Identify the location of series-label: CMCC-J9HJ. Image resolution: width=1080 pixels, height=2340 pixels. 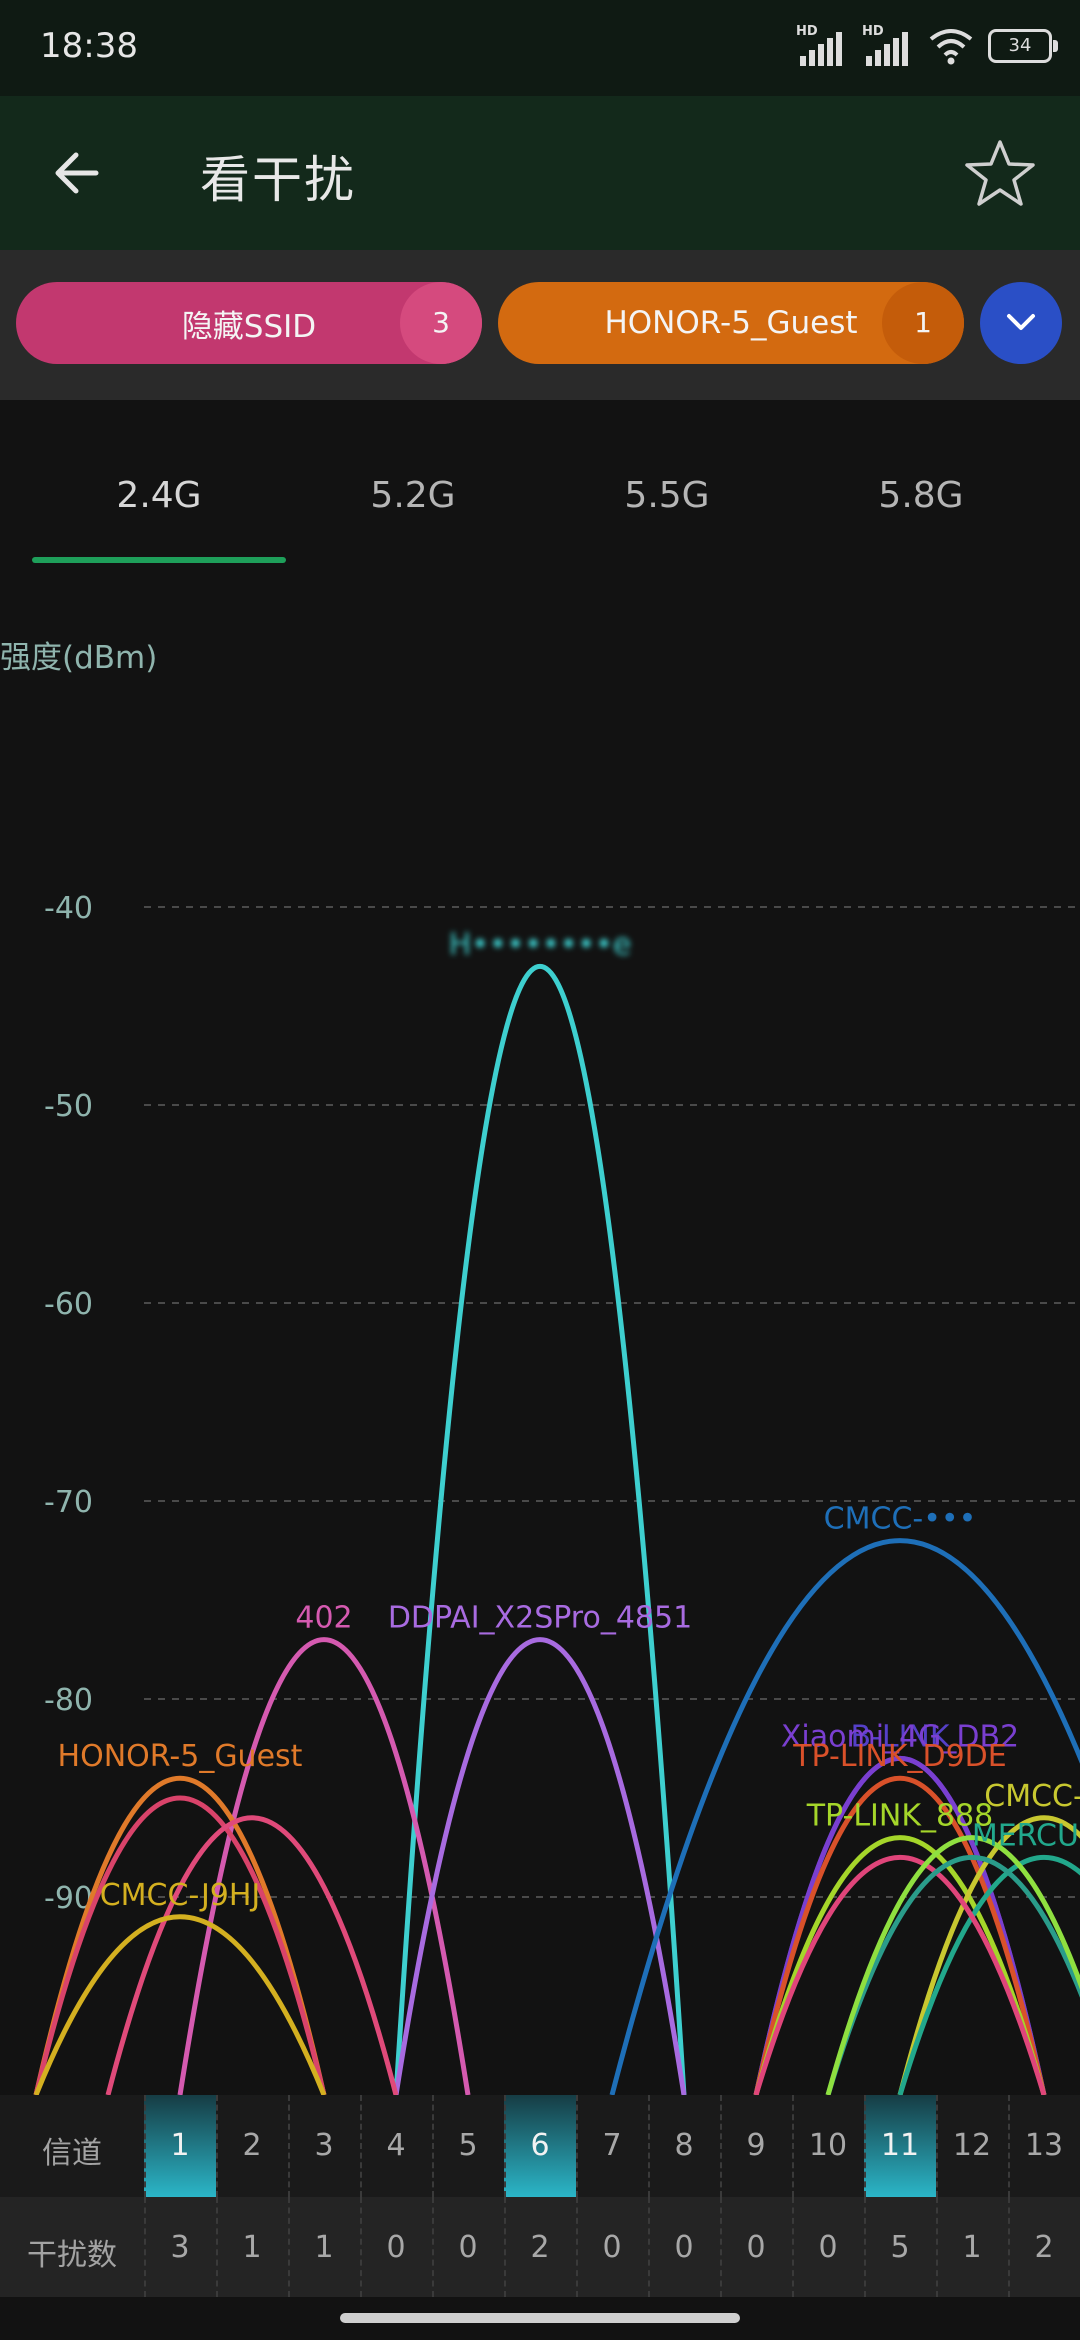
(180, 1895).